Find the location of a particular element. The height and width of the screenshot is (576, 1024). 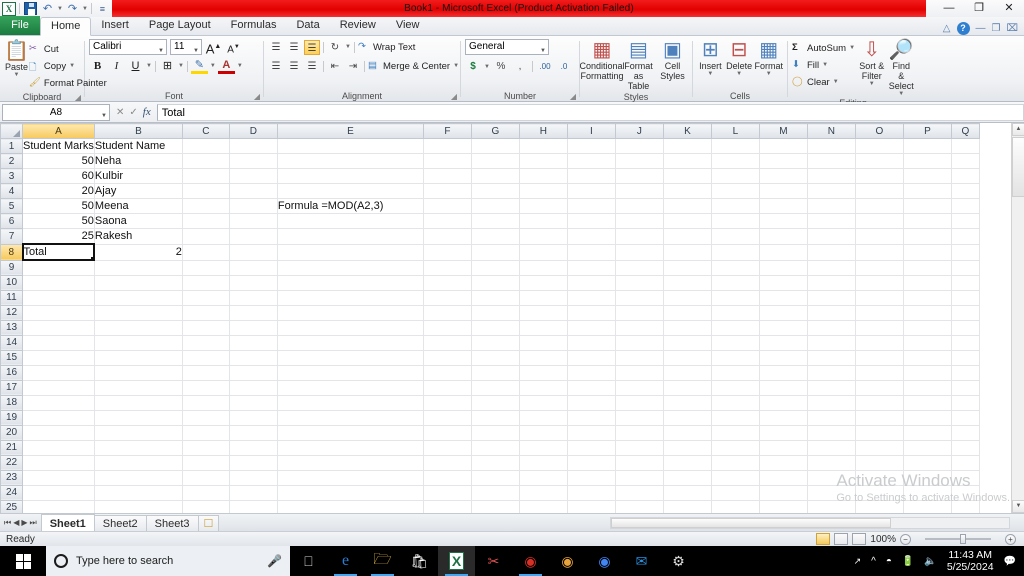

taskbar-app-opera: ◉ is located at coordinates (567, 561).